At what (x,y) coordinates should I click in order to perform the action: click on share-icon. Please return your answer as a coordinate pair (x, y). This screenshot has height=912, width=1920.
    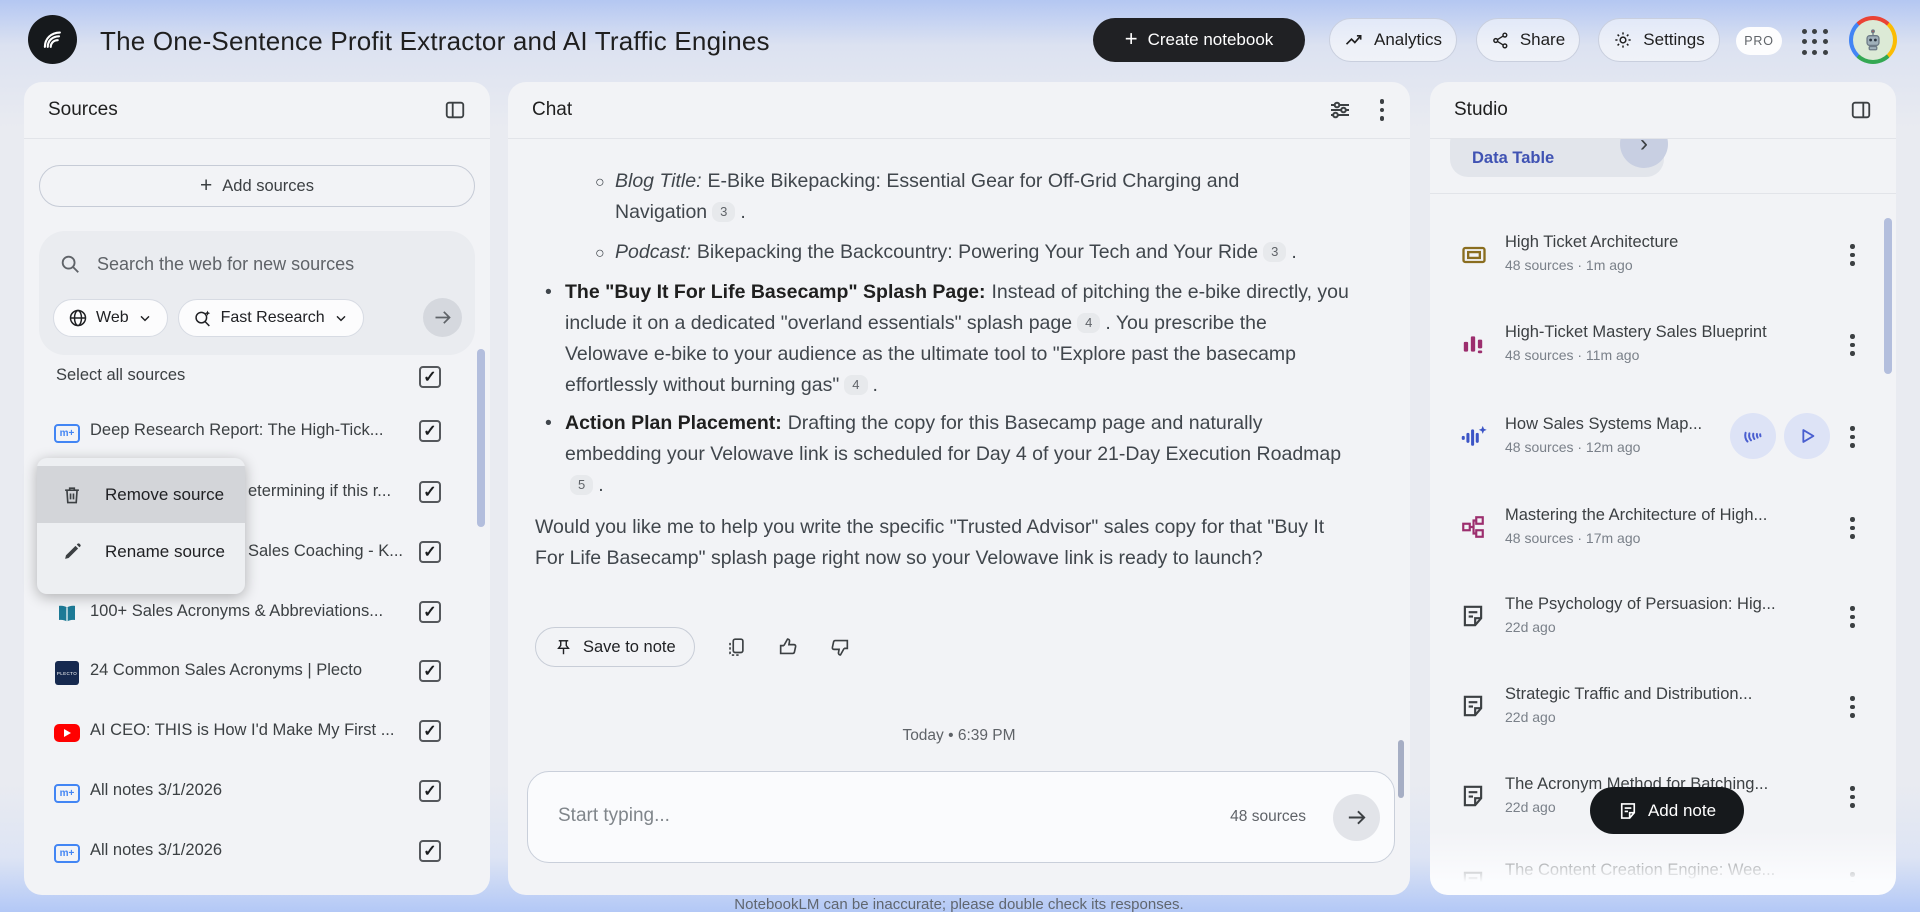
    Looking at the image, I should click on (1500, 40).